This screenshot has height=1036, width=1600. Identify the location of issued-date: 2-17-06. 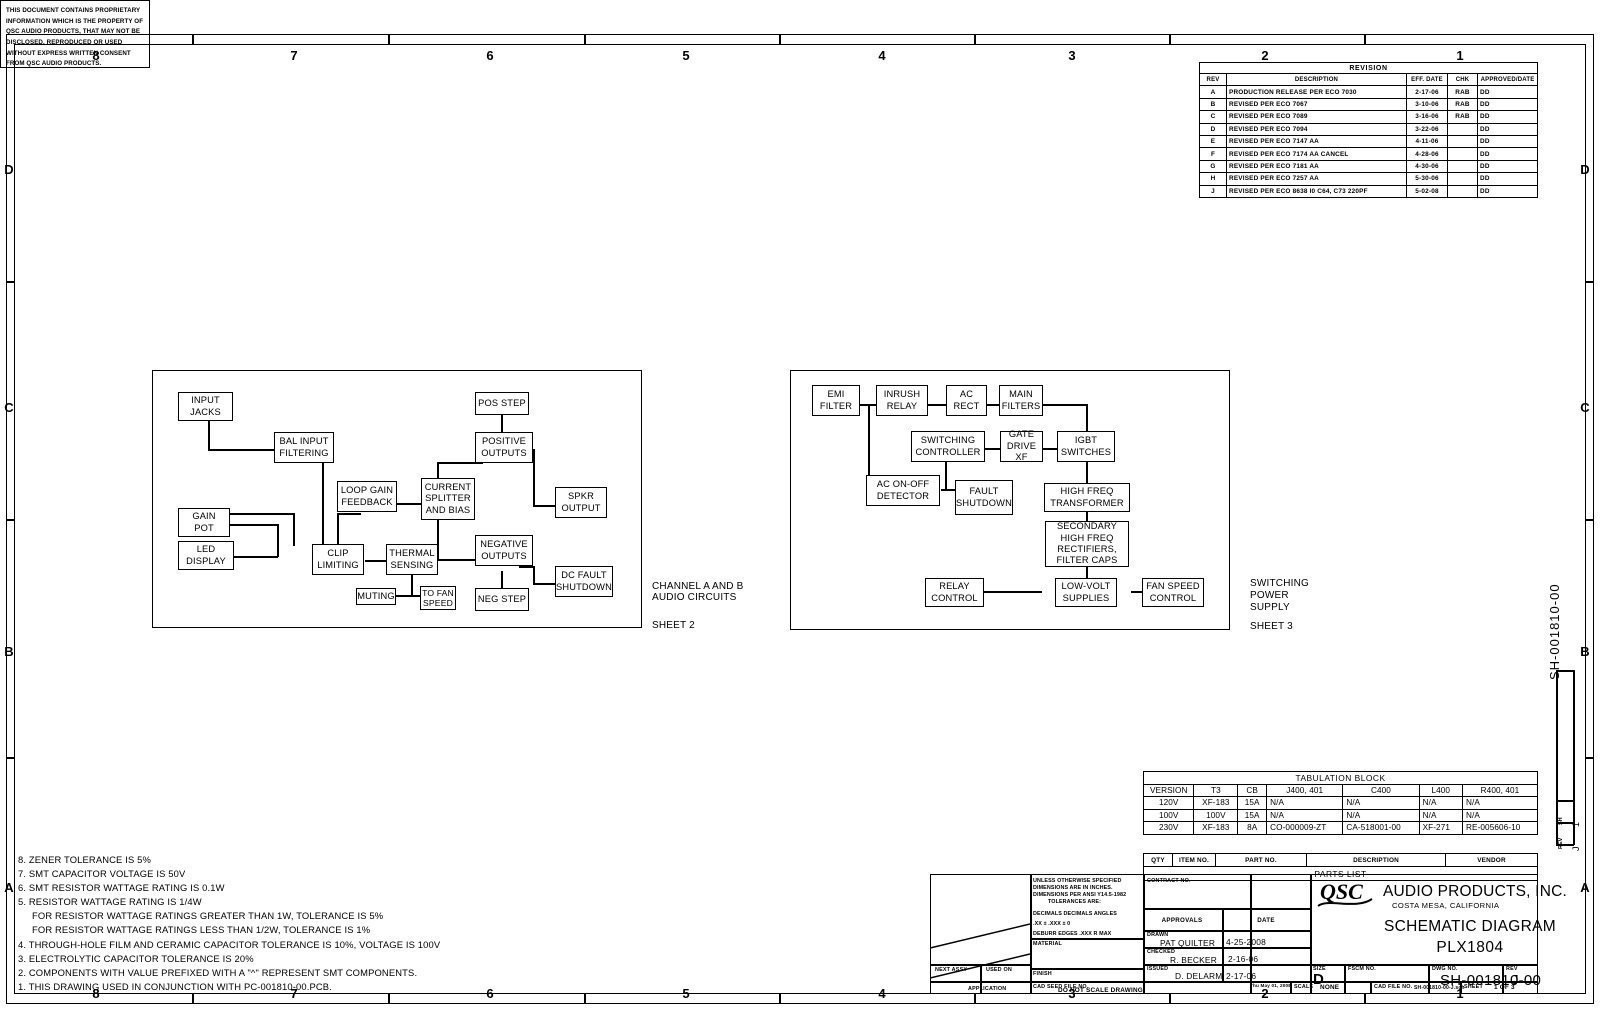
(1241, 976).